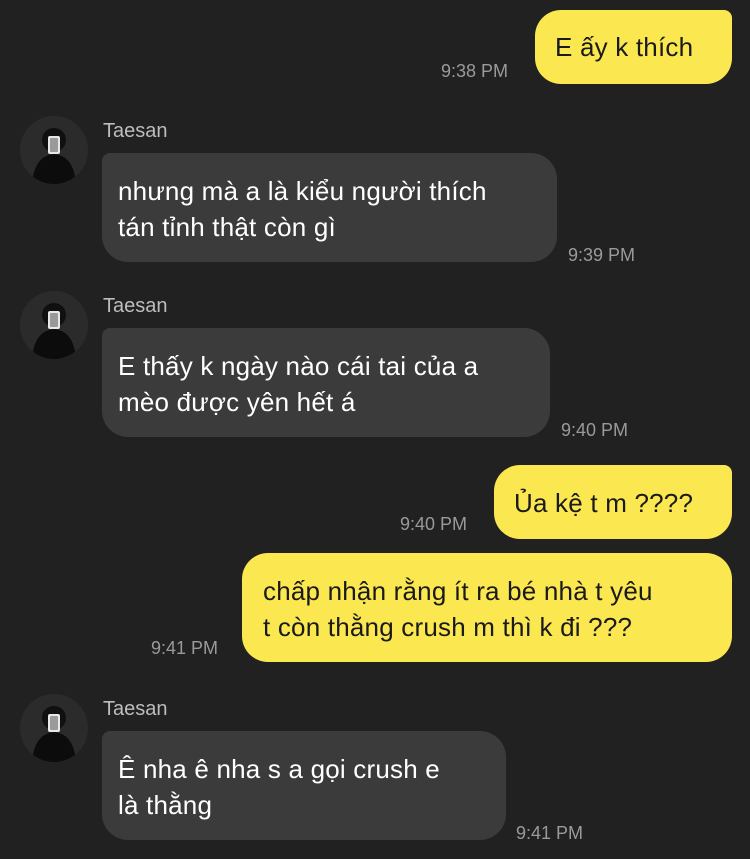 The image size is (750, 859). What do you see at coordinates (237, 402) in the screenshot?
I see `message-text-line: mèo được yên hết á` at bounding box center [237, 402].